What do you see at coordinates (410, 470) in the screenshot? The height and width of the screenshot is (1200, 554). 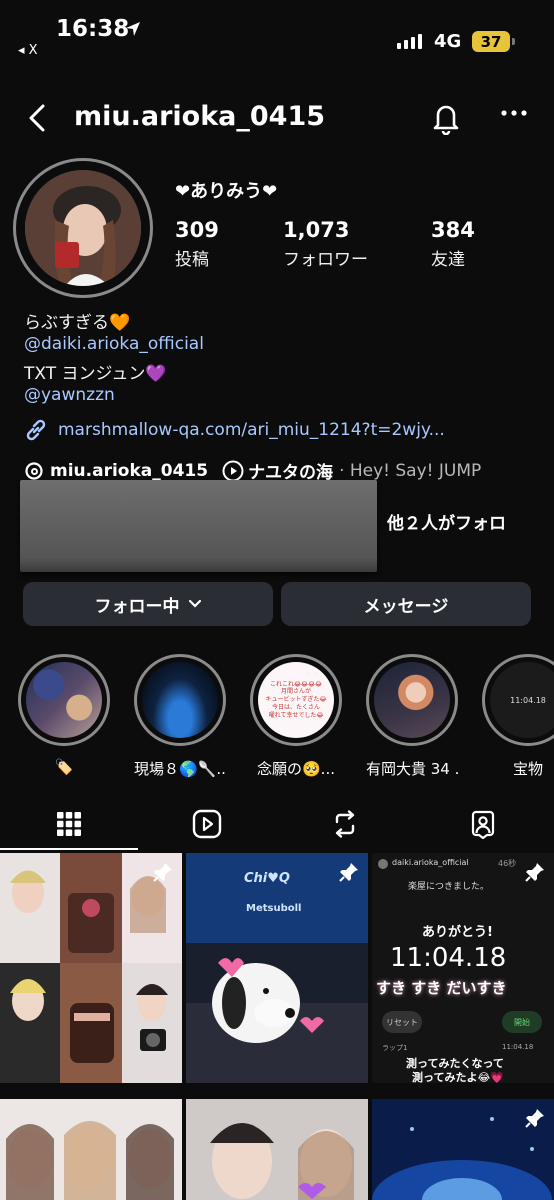 I see `music-artist: · Hey! Say! JUMP` at bounding box center [410, 470].